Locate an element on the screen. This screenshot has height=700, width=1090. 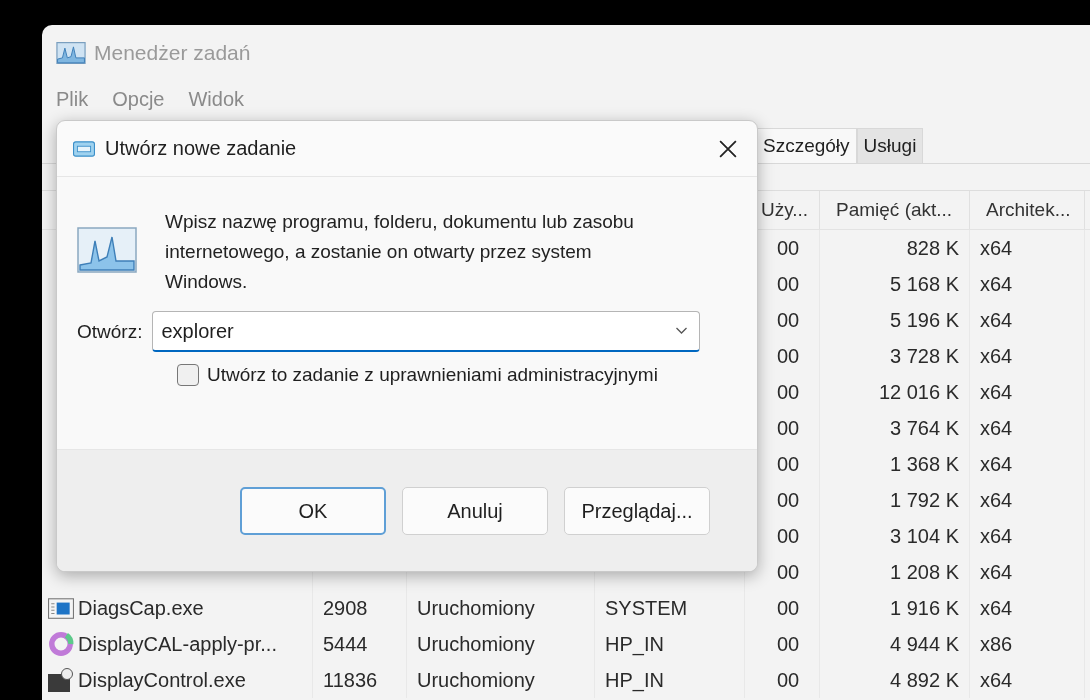
memory-cell: 12 016 K is located at coordinates (918, 392).